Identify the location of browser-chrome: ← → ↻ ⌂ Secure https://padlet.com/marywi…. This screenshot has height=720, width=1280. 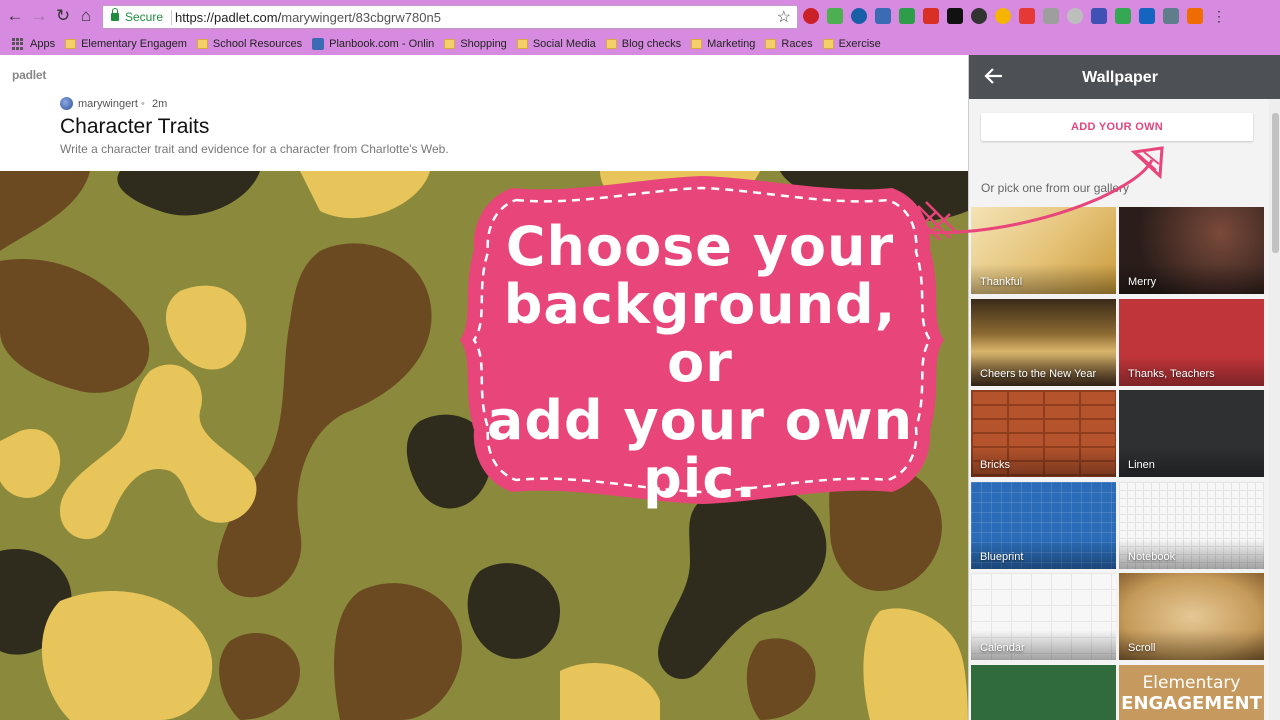
(640, 27).